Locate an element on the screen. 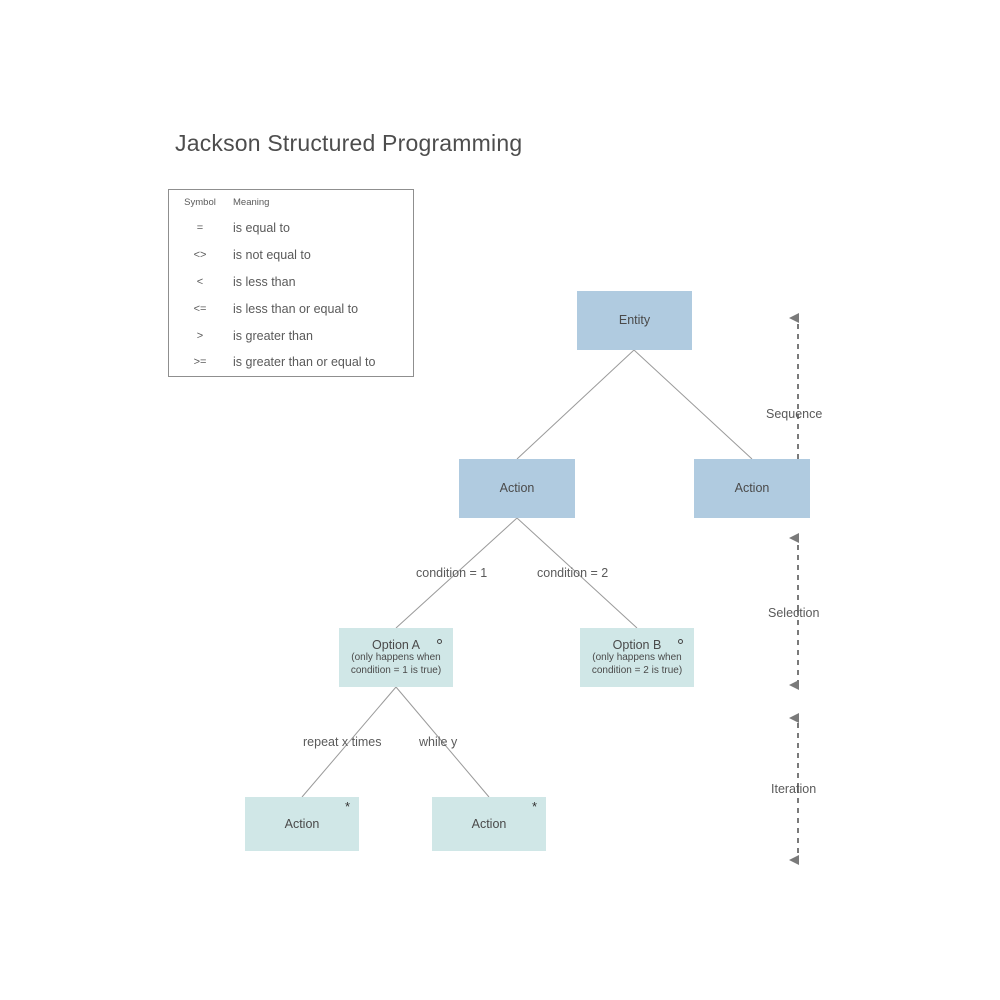 The image size is (1000, 1000). node-action-4: Action * is located at coordinates (489, 824).